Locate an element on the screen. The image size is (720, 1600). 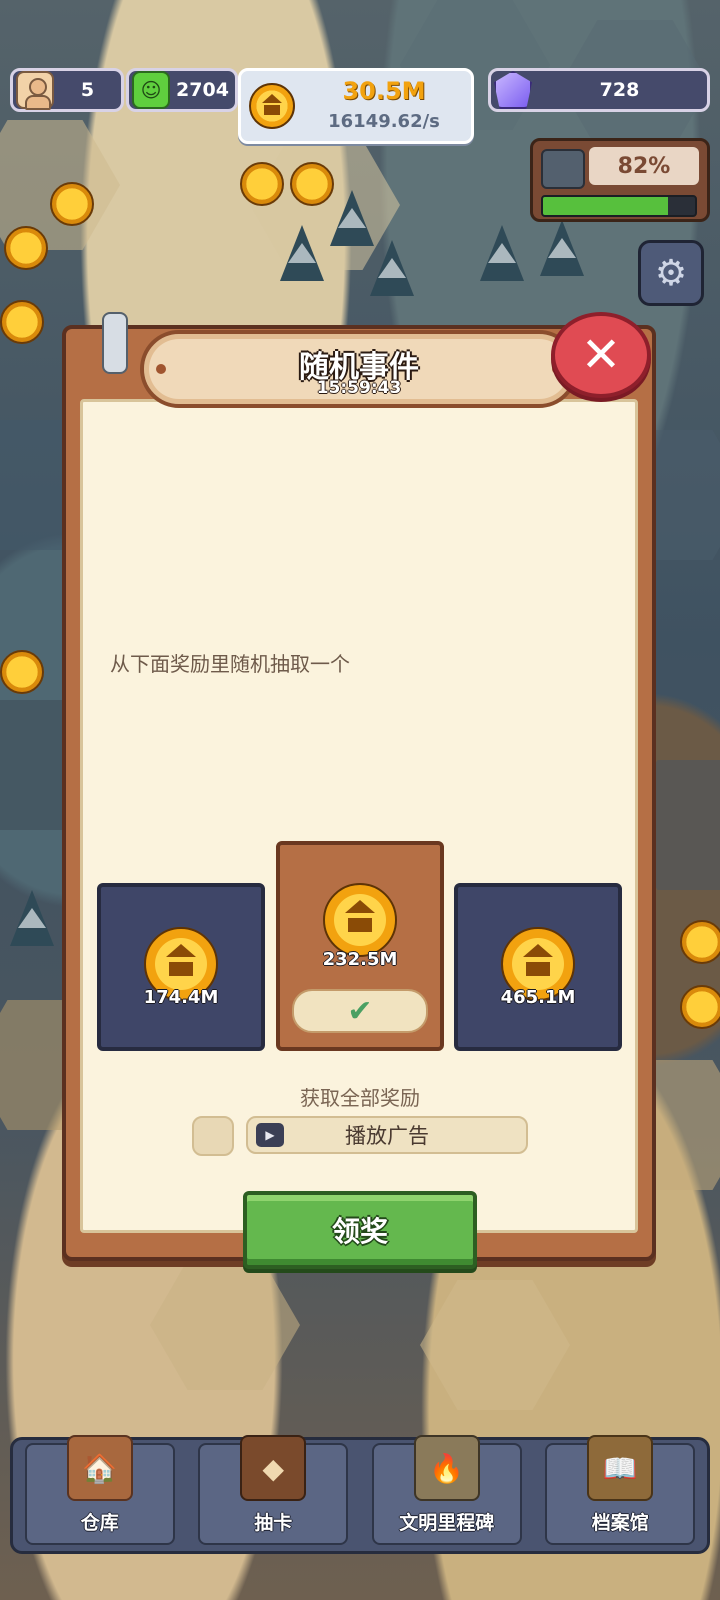
close-button: ✕ is located at coordinates (601, 355).